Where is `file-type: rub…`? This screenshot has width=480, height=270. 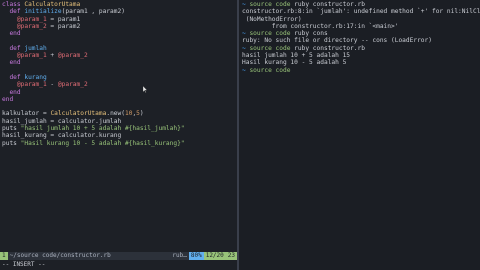
file-type: rub… is located at coordinates (179, 255).